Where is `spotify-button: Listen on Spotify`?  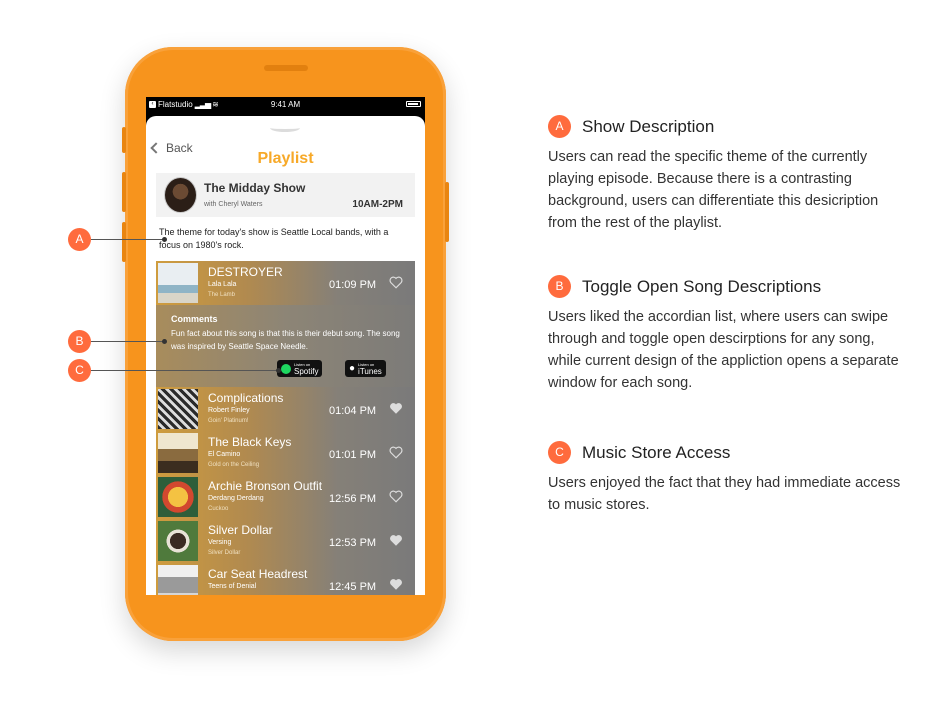
spotify-button: Listen on Spotify is located at coordinates (300, 368).